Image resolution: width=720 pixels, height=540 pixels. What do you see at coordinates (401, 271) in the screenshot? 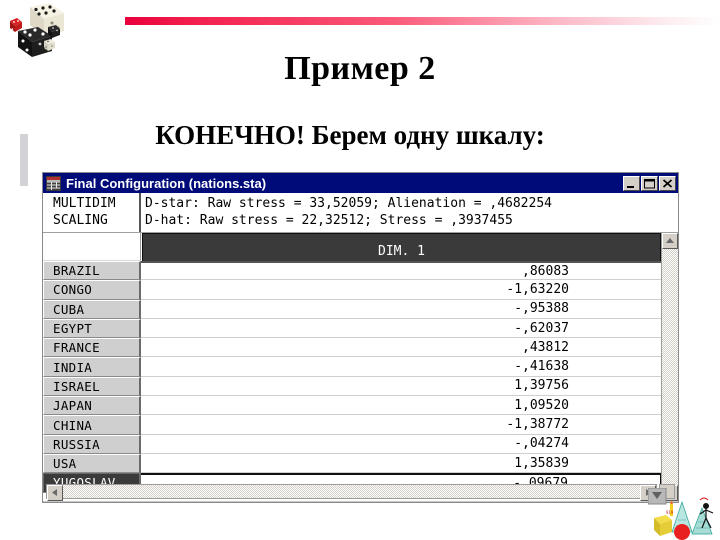
I see `dim1-value-cell: ,86083` at bounding box center [401, 271].